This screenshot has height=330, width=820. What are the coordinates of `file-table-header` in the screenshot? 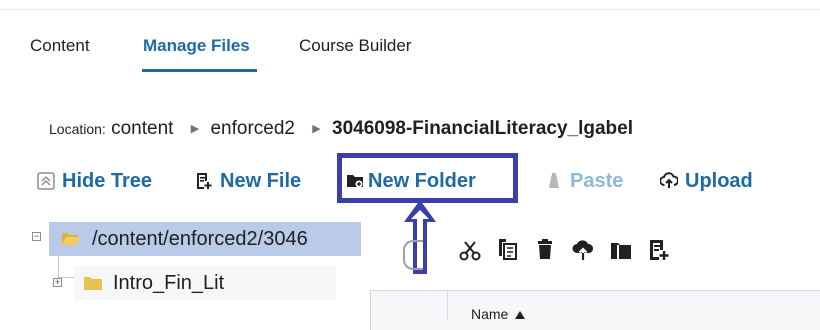 It's located at (595, 310).